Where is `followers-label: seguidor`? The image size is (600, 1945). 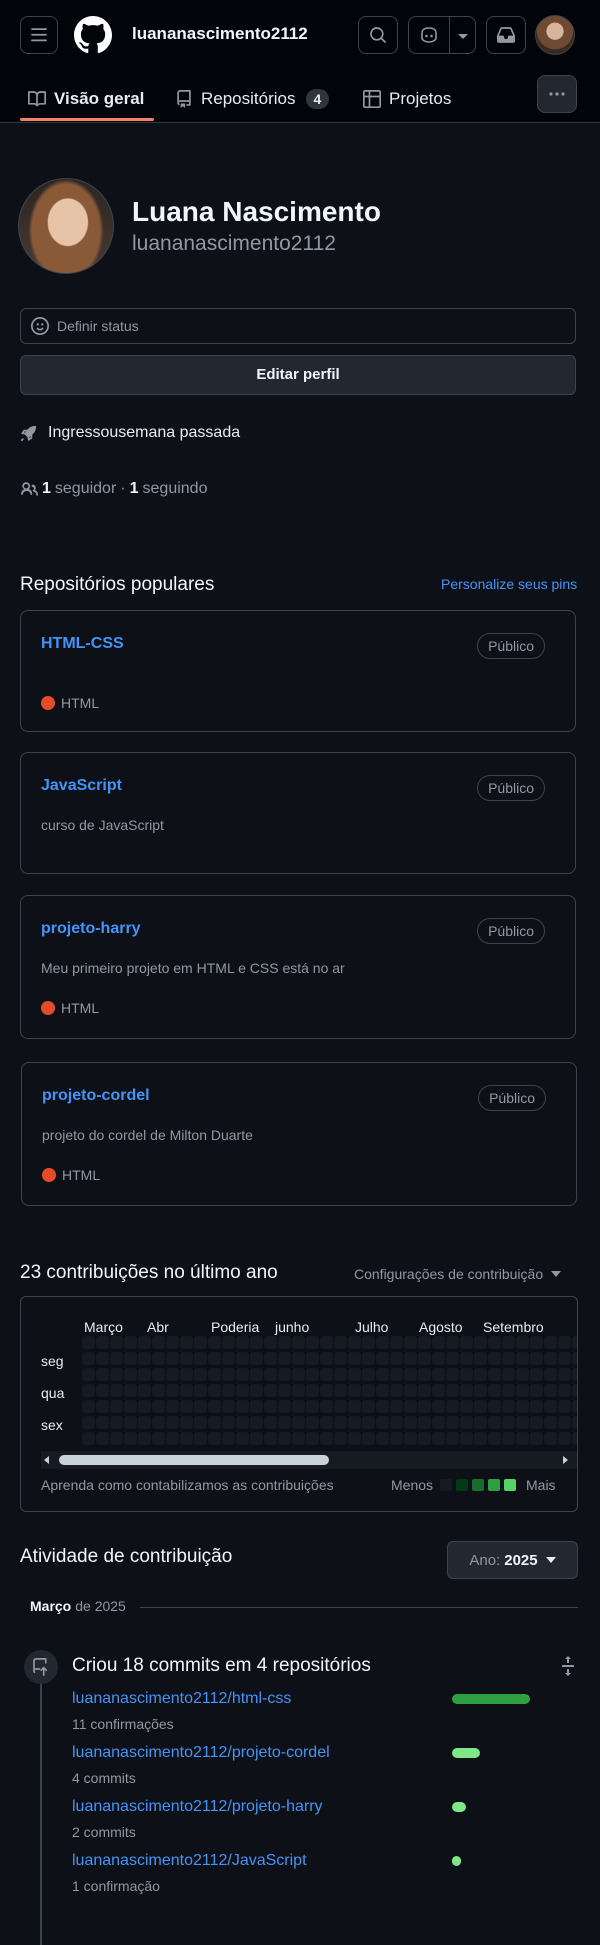 followers-label: seguidor is located at coordinates (85, 489).